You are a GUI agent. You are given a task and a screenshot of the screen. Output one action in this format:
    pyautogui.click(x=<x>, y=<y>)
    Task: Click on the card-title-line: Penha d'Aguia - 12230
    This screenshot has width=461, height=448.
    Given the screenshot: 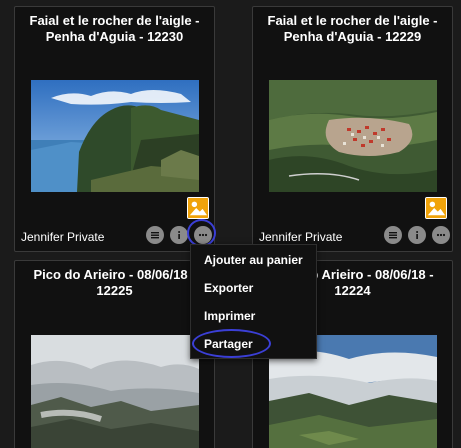 What is the action you would take?
    pyautogui.click(x=114, y=36)
    